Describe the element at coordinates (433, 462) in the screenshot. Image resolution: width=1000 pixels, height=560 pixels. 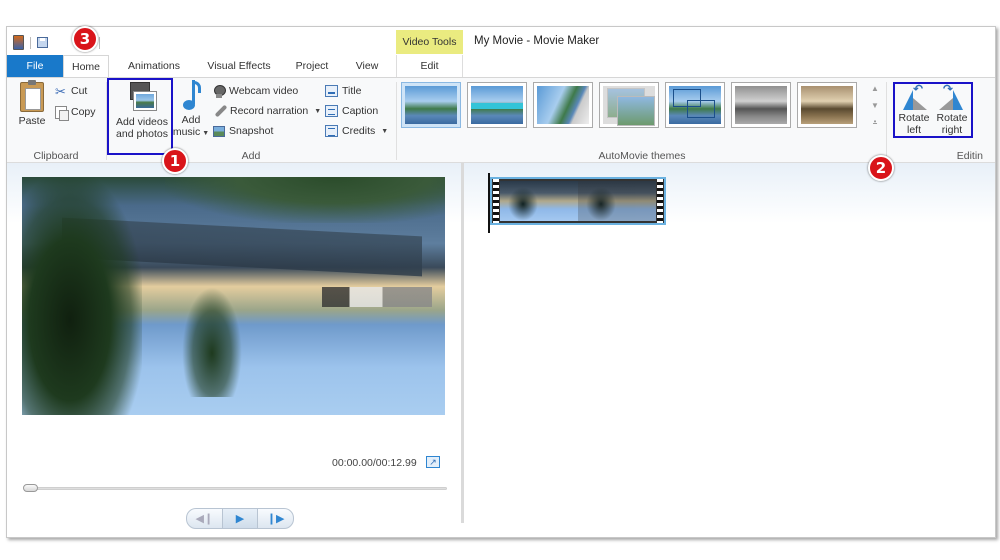
I see `fullscreen-icon: ↗` at that location.